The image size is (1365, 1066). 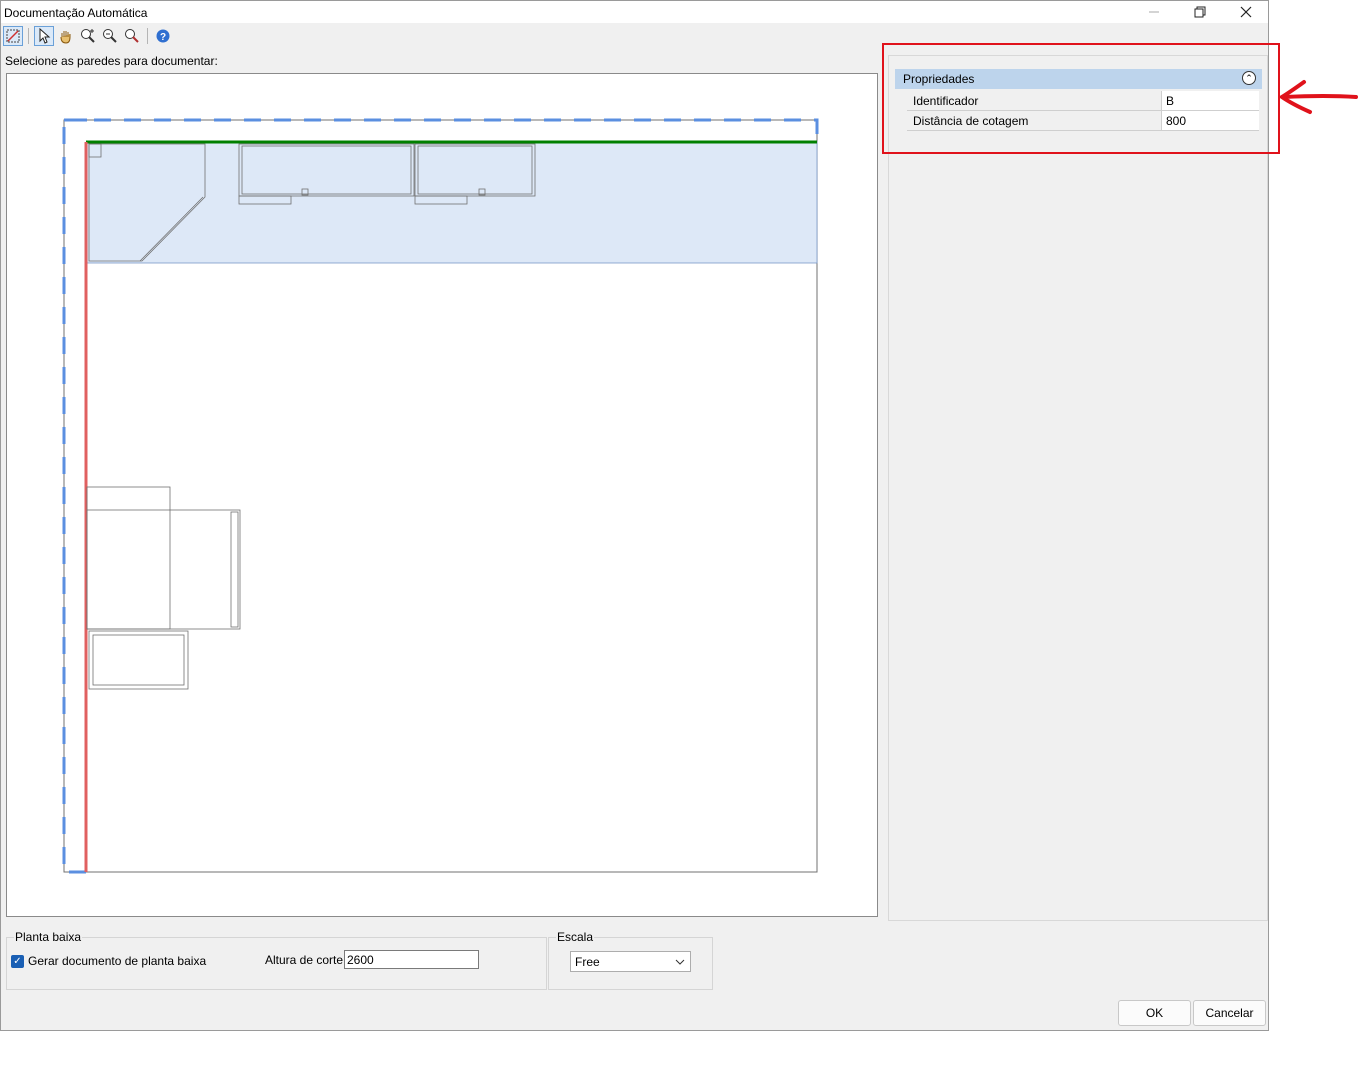 I want to click on floorplan-legend: Planta baixa, so click(x=48, y=937).